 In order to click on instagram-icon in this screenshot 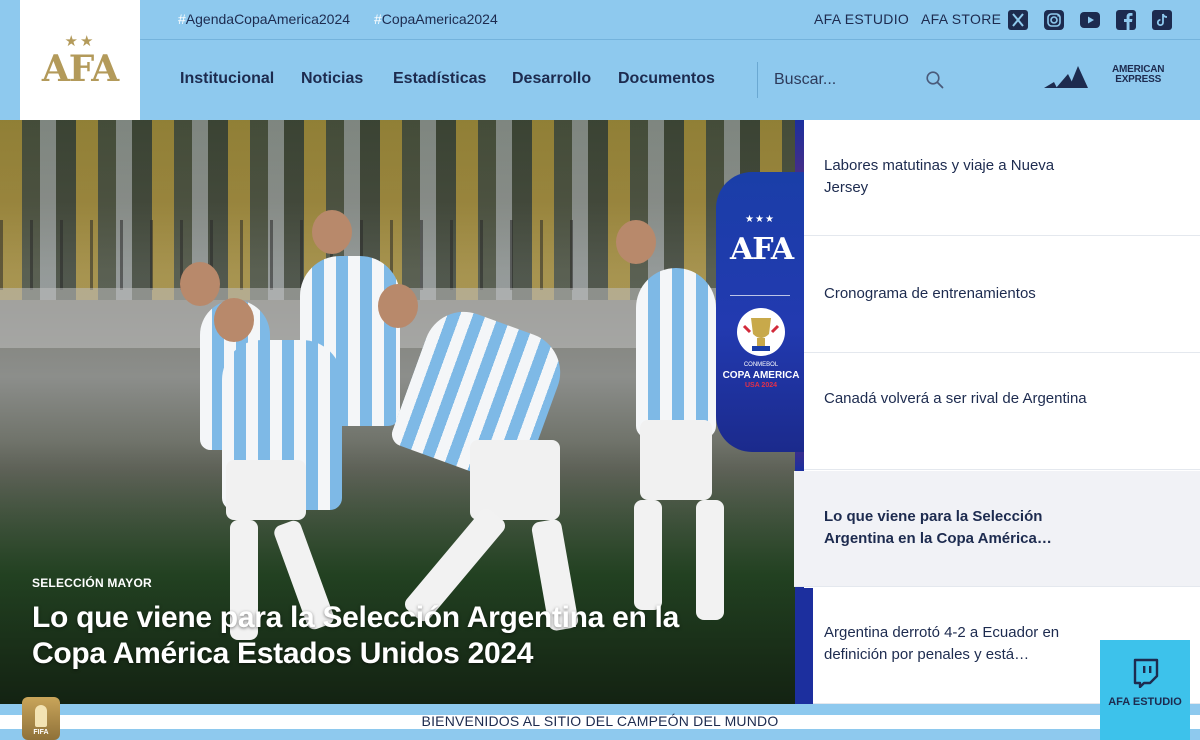, I will do `click(1054, 20)`.